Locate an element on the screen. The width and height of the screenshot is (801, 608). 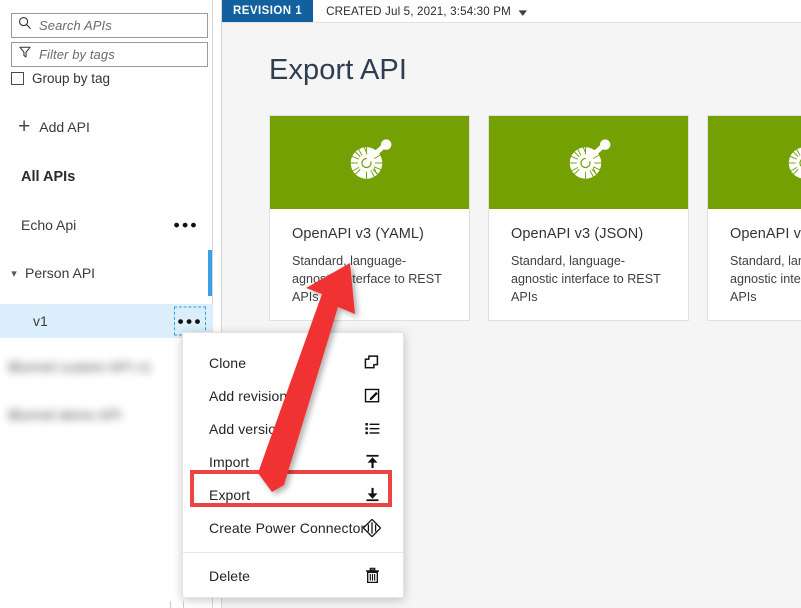
menu-item-label: Clone is located at coordinates (228, 362).